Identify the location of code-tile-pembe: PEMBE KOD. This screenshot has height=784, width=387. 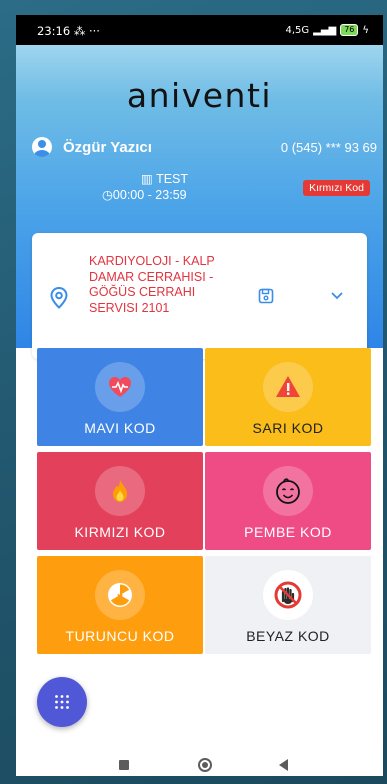
(288, 501).